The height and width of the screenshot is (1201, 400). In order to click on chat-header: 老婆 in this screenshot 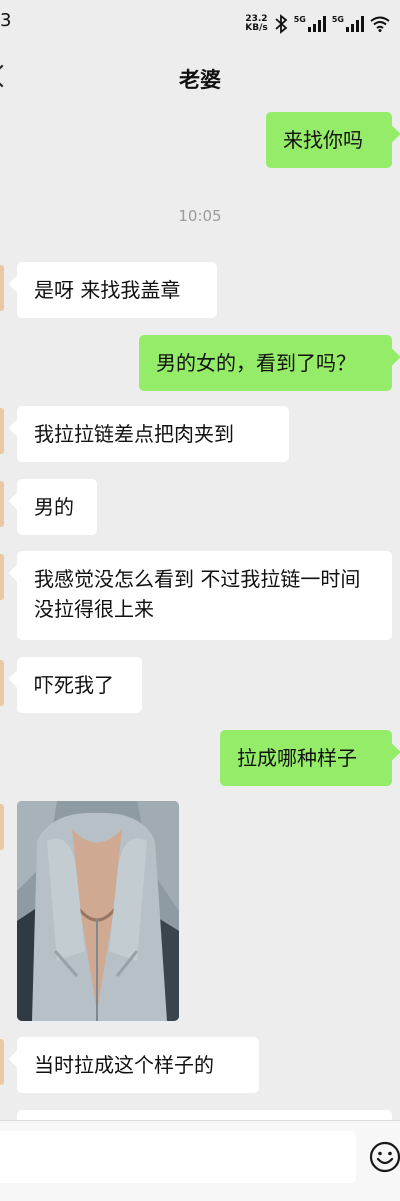, I will do `click(200, 78)`.